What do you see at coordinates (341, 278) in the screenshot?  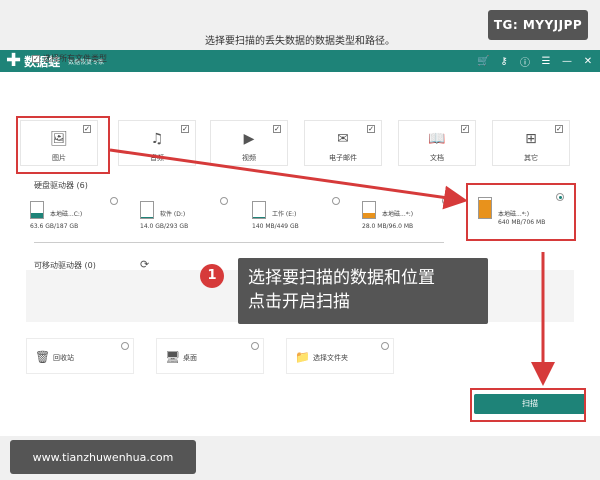 I see `tooltip-line-1: 选择要扫描的数据和位置` at bounding box center [341, 278].